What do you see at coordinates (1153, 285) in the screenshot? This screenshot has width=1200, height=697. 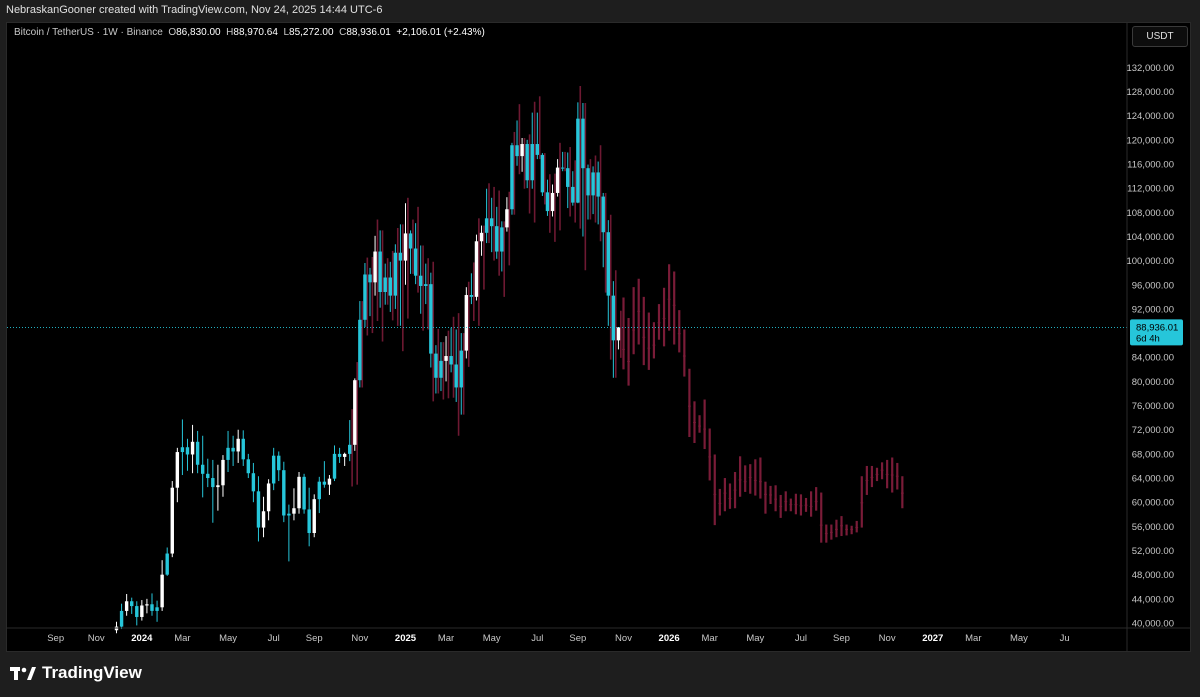 I see `price-tick-label: 96,000.00` at bounding box center [1153, 285].